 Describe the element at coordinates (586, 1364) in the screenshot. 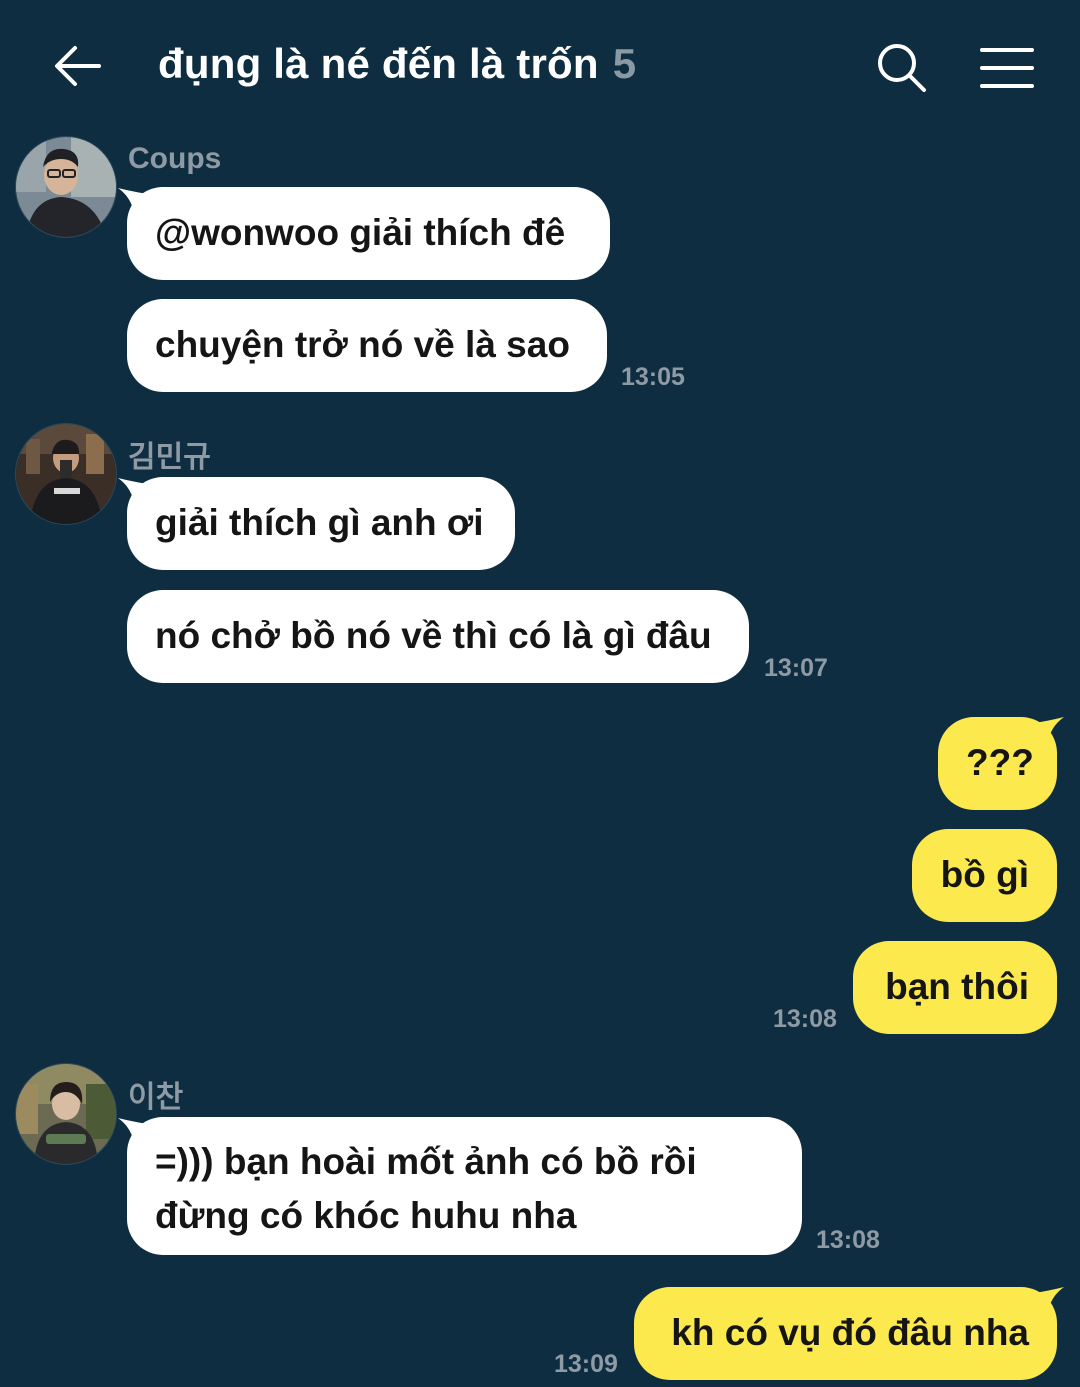

I see `message-timestamp: 13:09` at that location.